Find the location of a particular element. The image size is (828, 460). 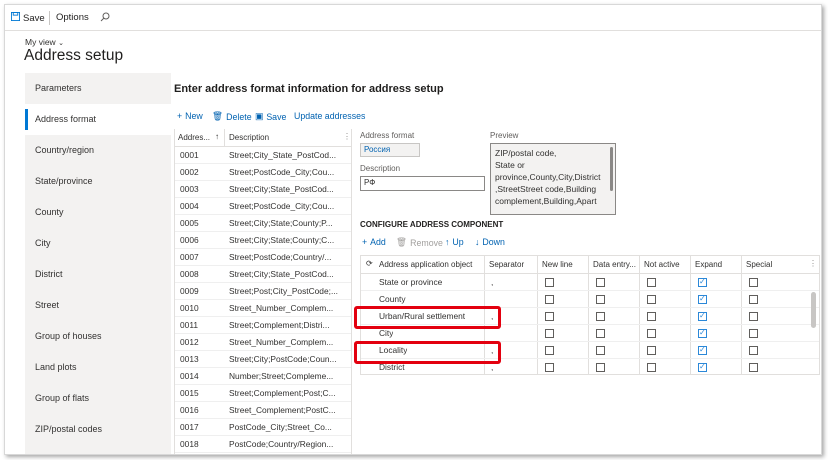

sidebar-item-county: County is located at coordinates (98, 212).